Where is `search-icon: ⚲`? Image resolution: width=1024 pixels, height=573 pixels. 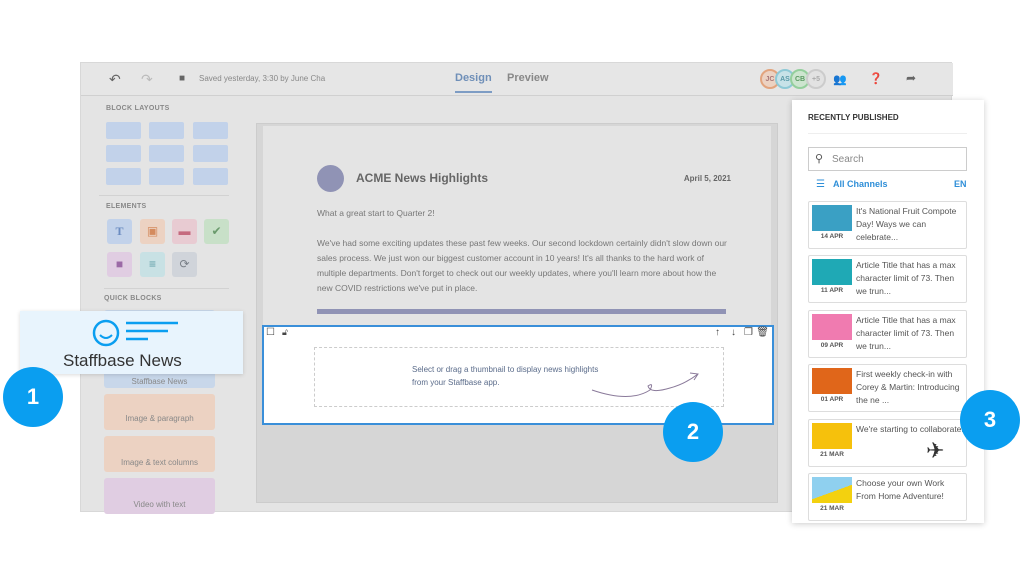 search-icon: ⚲ is located at coordinates (819, 159).